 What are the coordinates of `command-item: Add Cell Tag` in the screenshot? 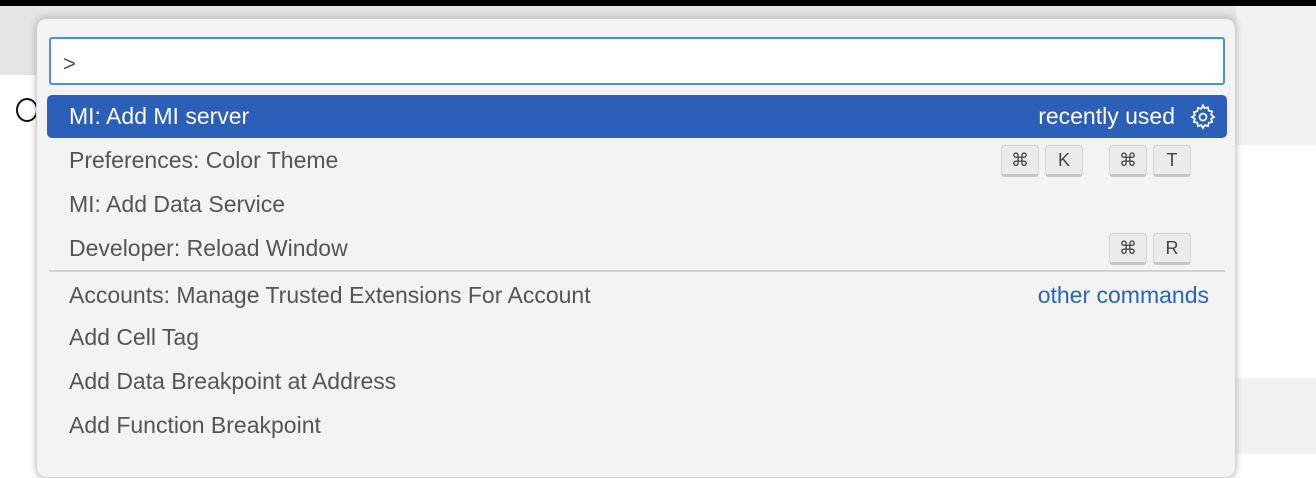 It's located at (637, 337).